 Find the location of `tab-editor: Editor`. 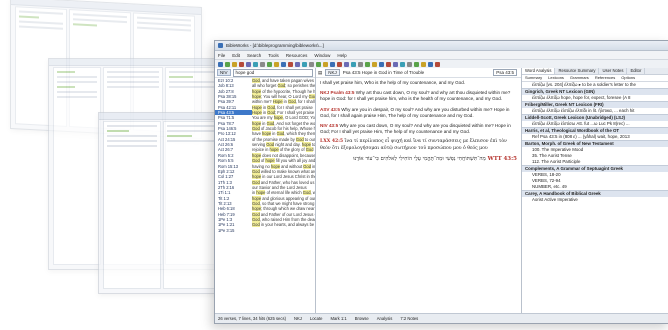

tab-editor: Editor is located at coordinates (636, 71).